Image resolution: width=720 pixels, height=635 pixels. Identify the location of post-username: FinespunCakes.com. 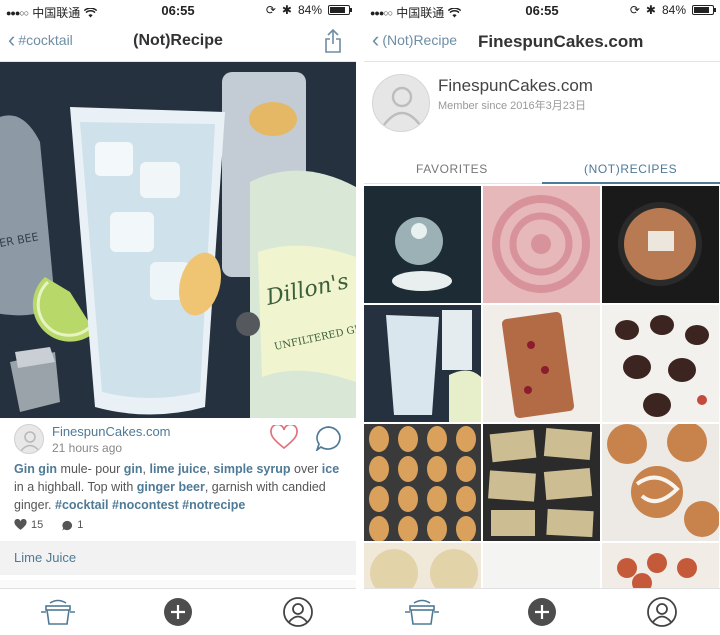
(111, 431).